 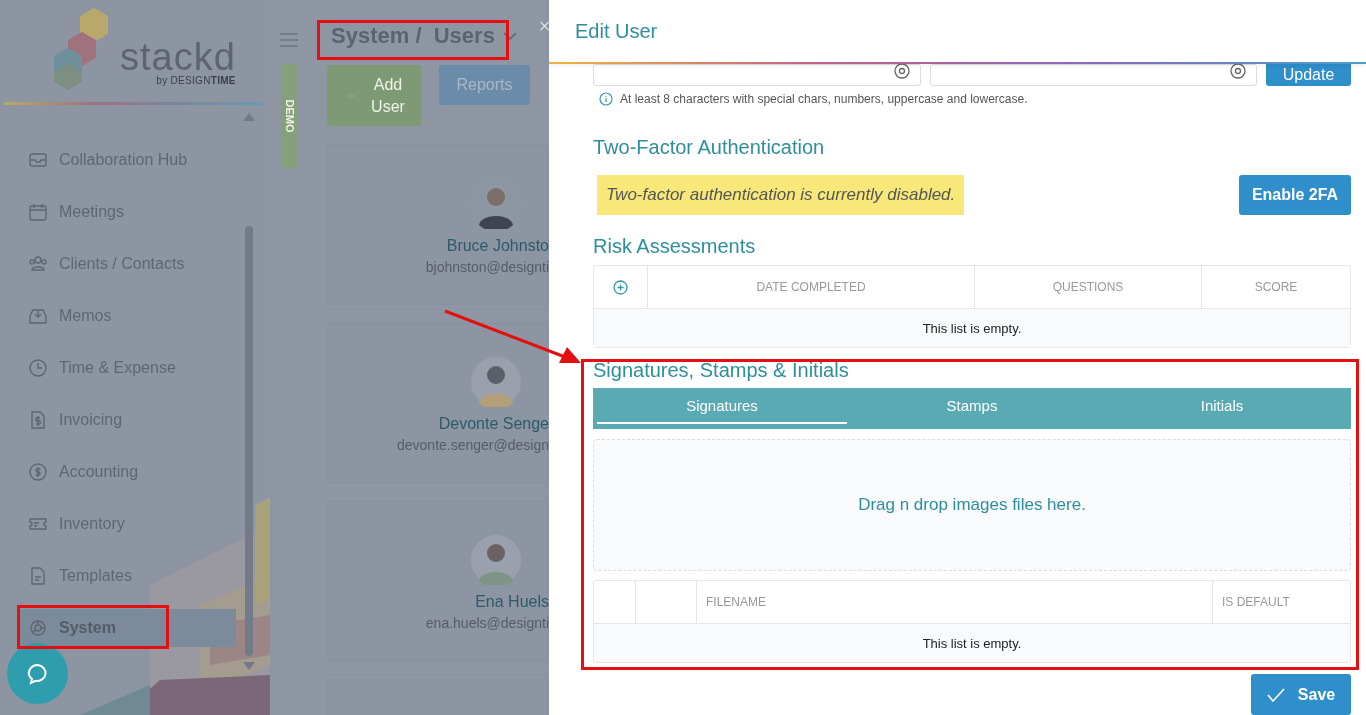 What do you see at coordinates (473, 445) in the screenshot?
I see `user-email: devonte.senger@design` at bounding box center [473, 445].